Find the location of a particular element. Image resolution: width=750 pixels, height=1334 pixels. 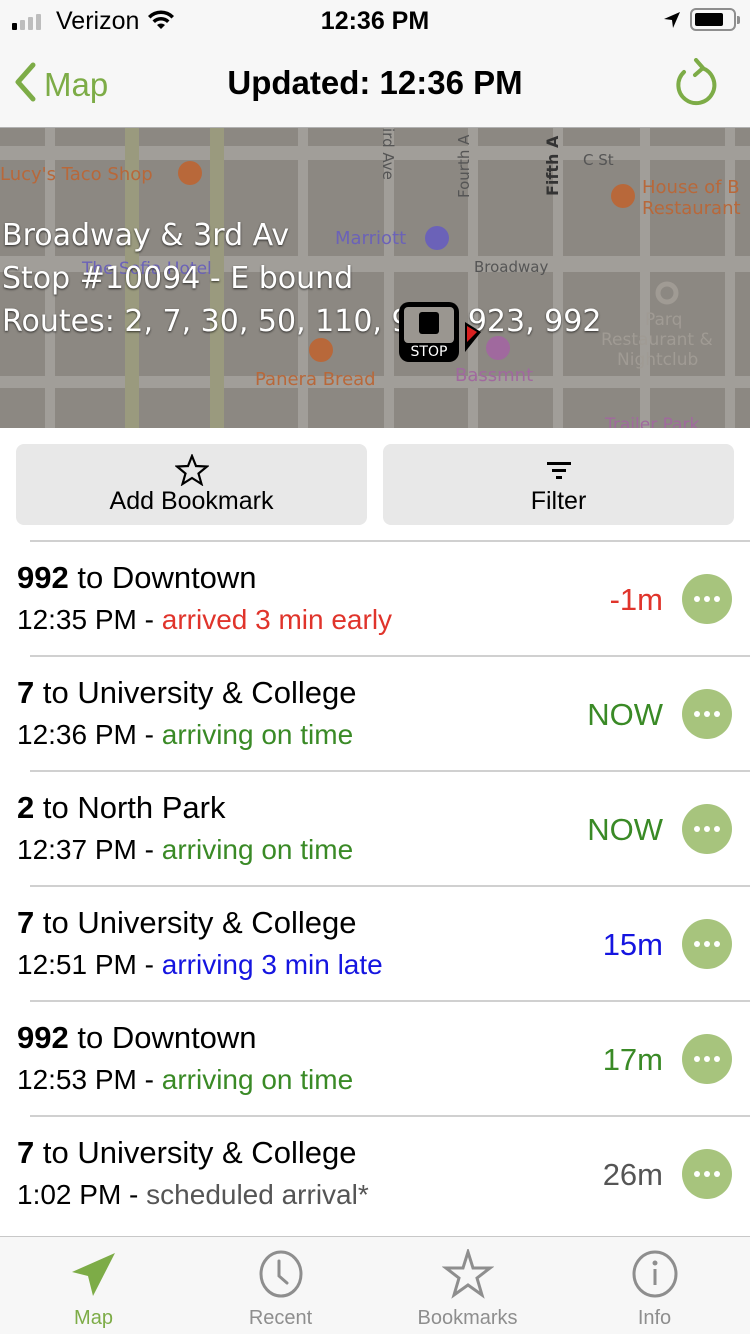

star-outline-icon is located at coordinates (191, 470).